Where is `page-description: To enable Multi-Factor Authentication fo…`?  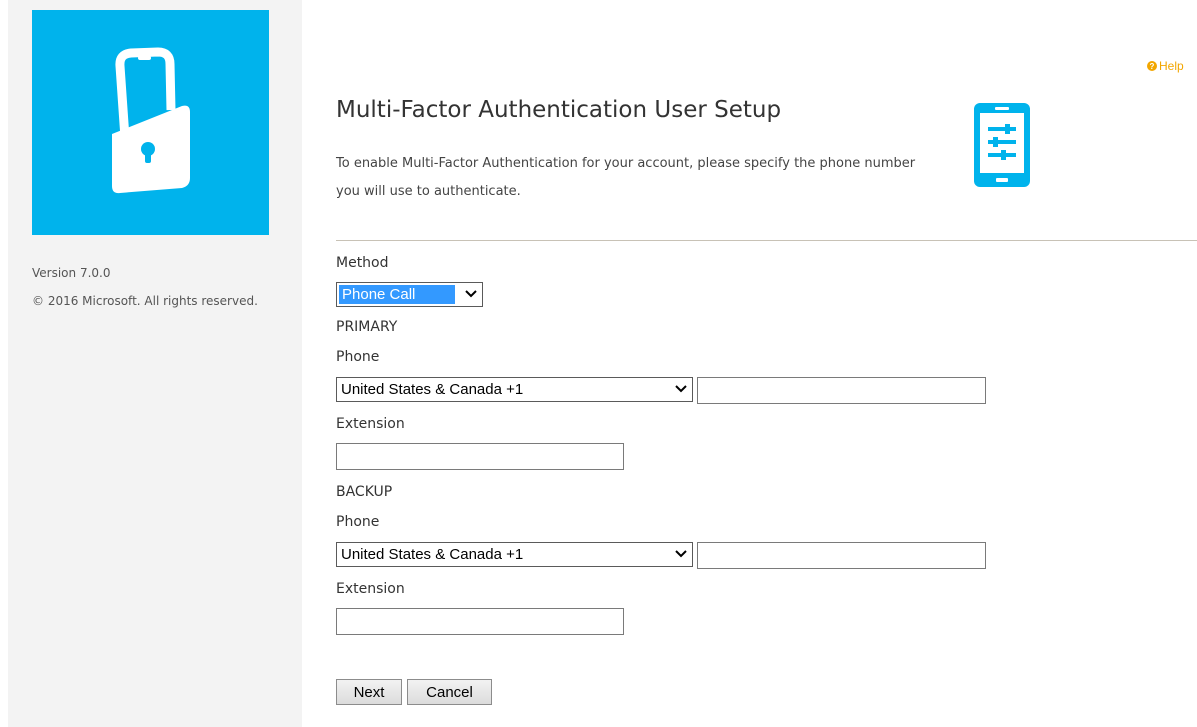 page-description: To enable Multi-Factor Authentication fo… is located at coordinates (626, 177).